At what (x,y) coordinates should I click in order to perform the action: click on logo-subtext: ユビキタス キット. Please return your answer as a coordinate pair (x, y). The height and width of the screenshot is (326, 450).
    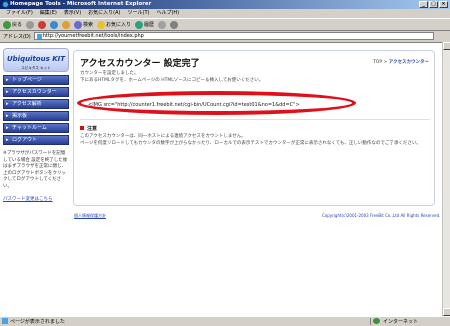
    Looking at the image, I should click on (36, 68).